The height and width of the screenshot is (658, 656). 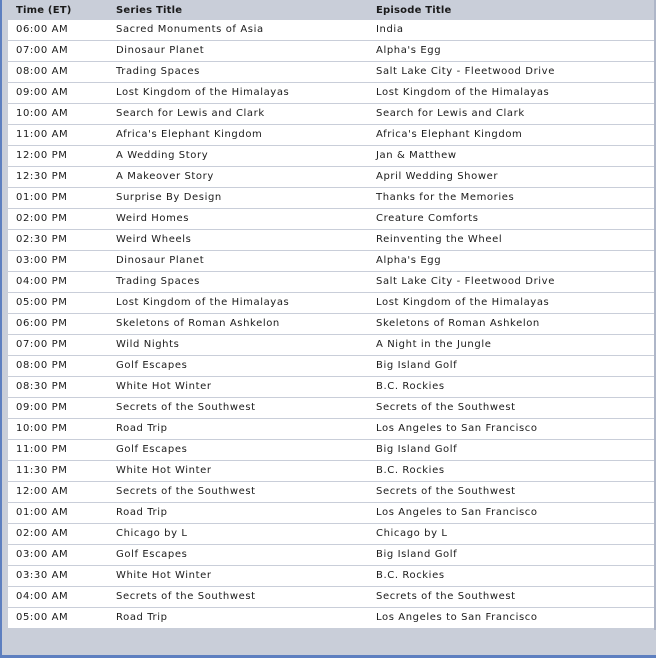 What do you see at coordinates (332, 10) in the screenshot?
I see `table-header-row: Time (ET) Series Title Episode Title` at bounding box center [332, 10].